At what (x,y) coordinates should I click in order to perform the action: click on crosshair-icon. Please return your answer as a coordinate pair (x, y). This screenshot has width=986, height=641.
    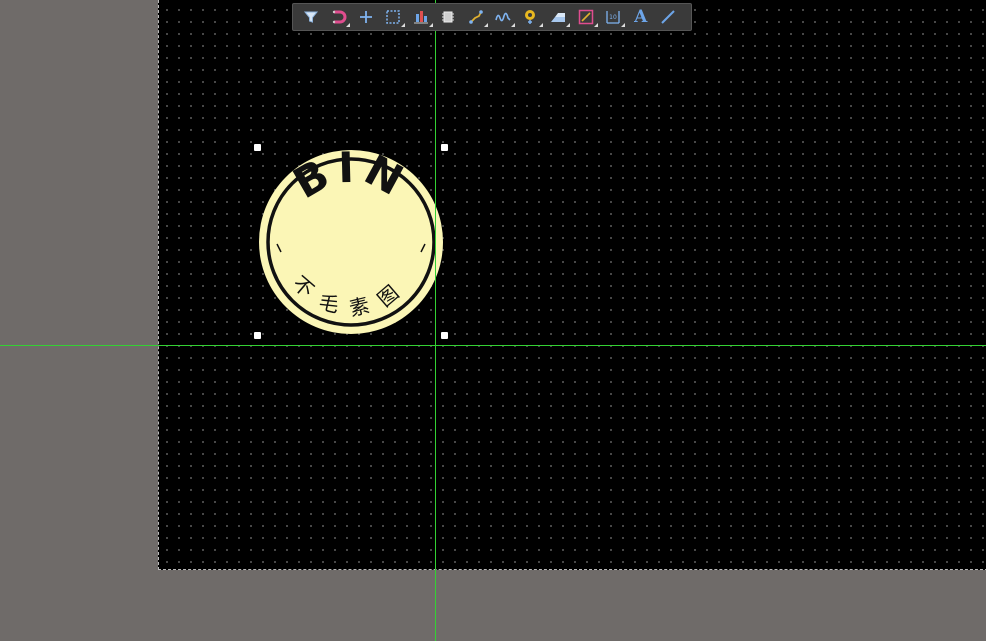
    Looking at the image, I should click on (365, 17).